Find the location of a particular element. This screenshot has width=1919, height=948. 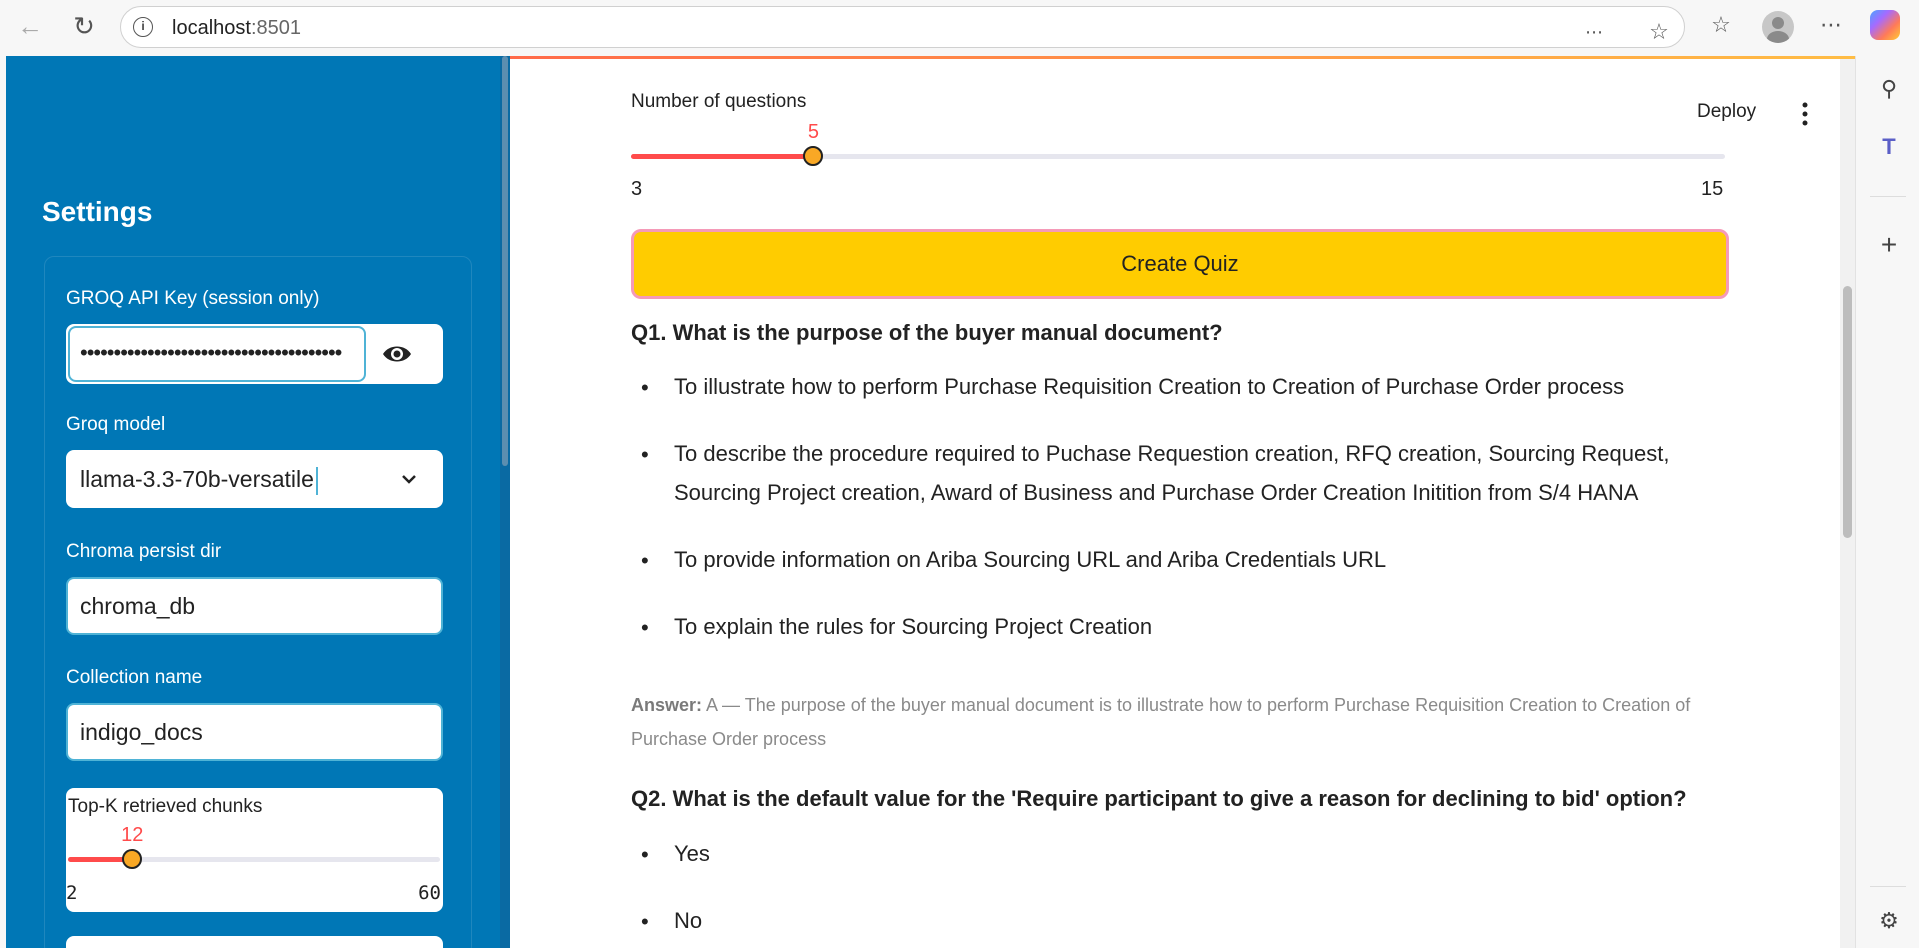

topk-min: 2 is located at coordinates (72, 893).